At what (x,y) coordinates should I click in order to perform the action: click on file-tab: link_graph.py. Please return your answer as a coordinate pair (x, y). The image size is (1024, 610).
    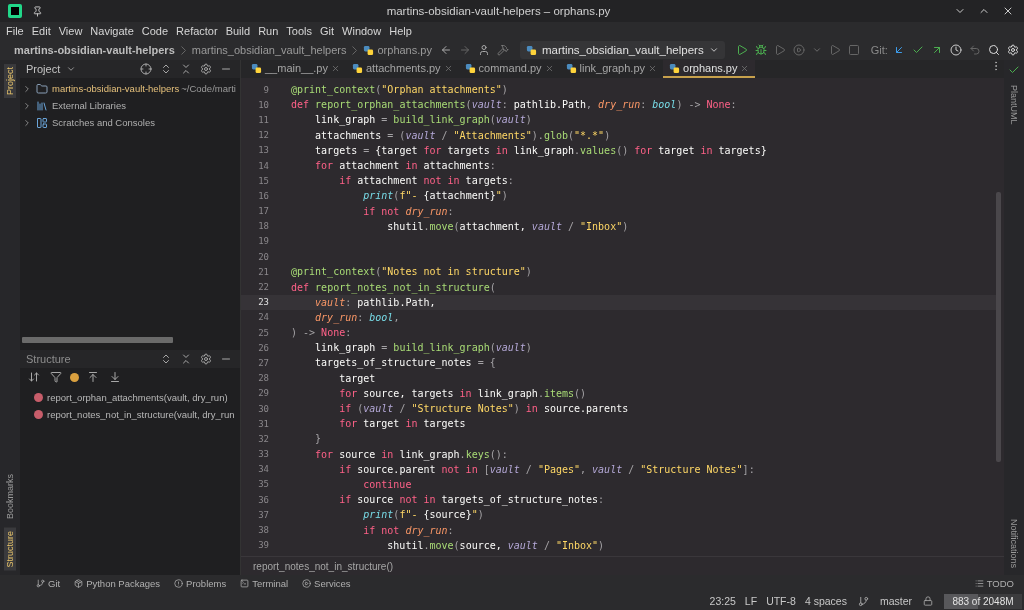
    Looking at the image, I should click on (611, 69).